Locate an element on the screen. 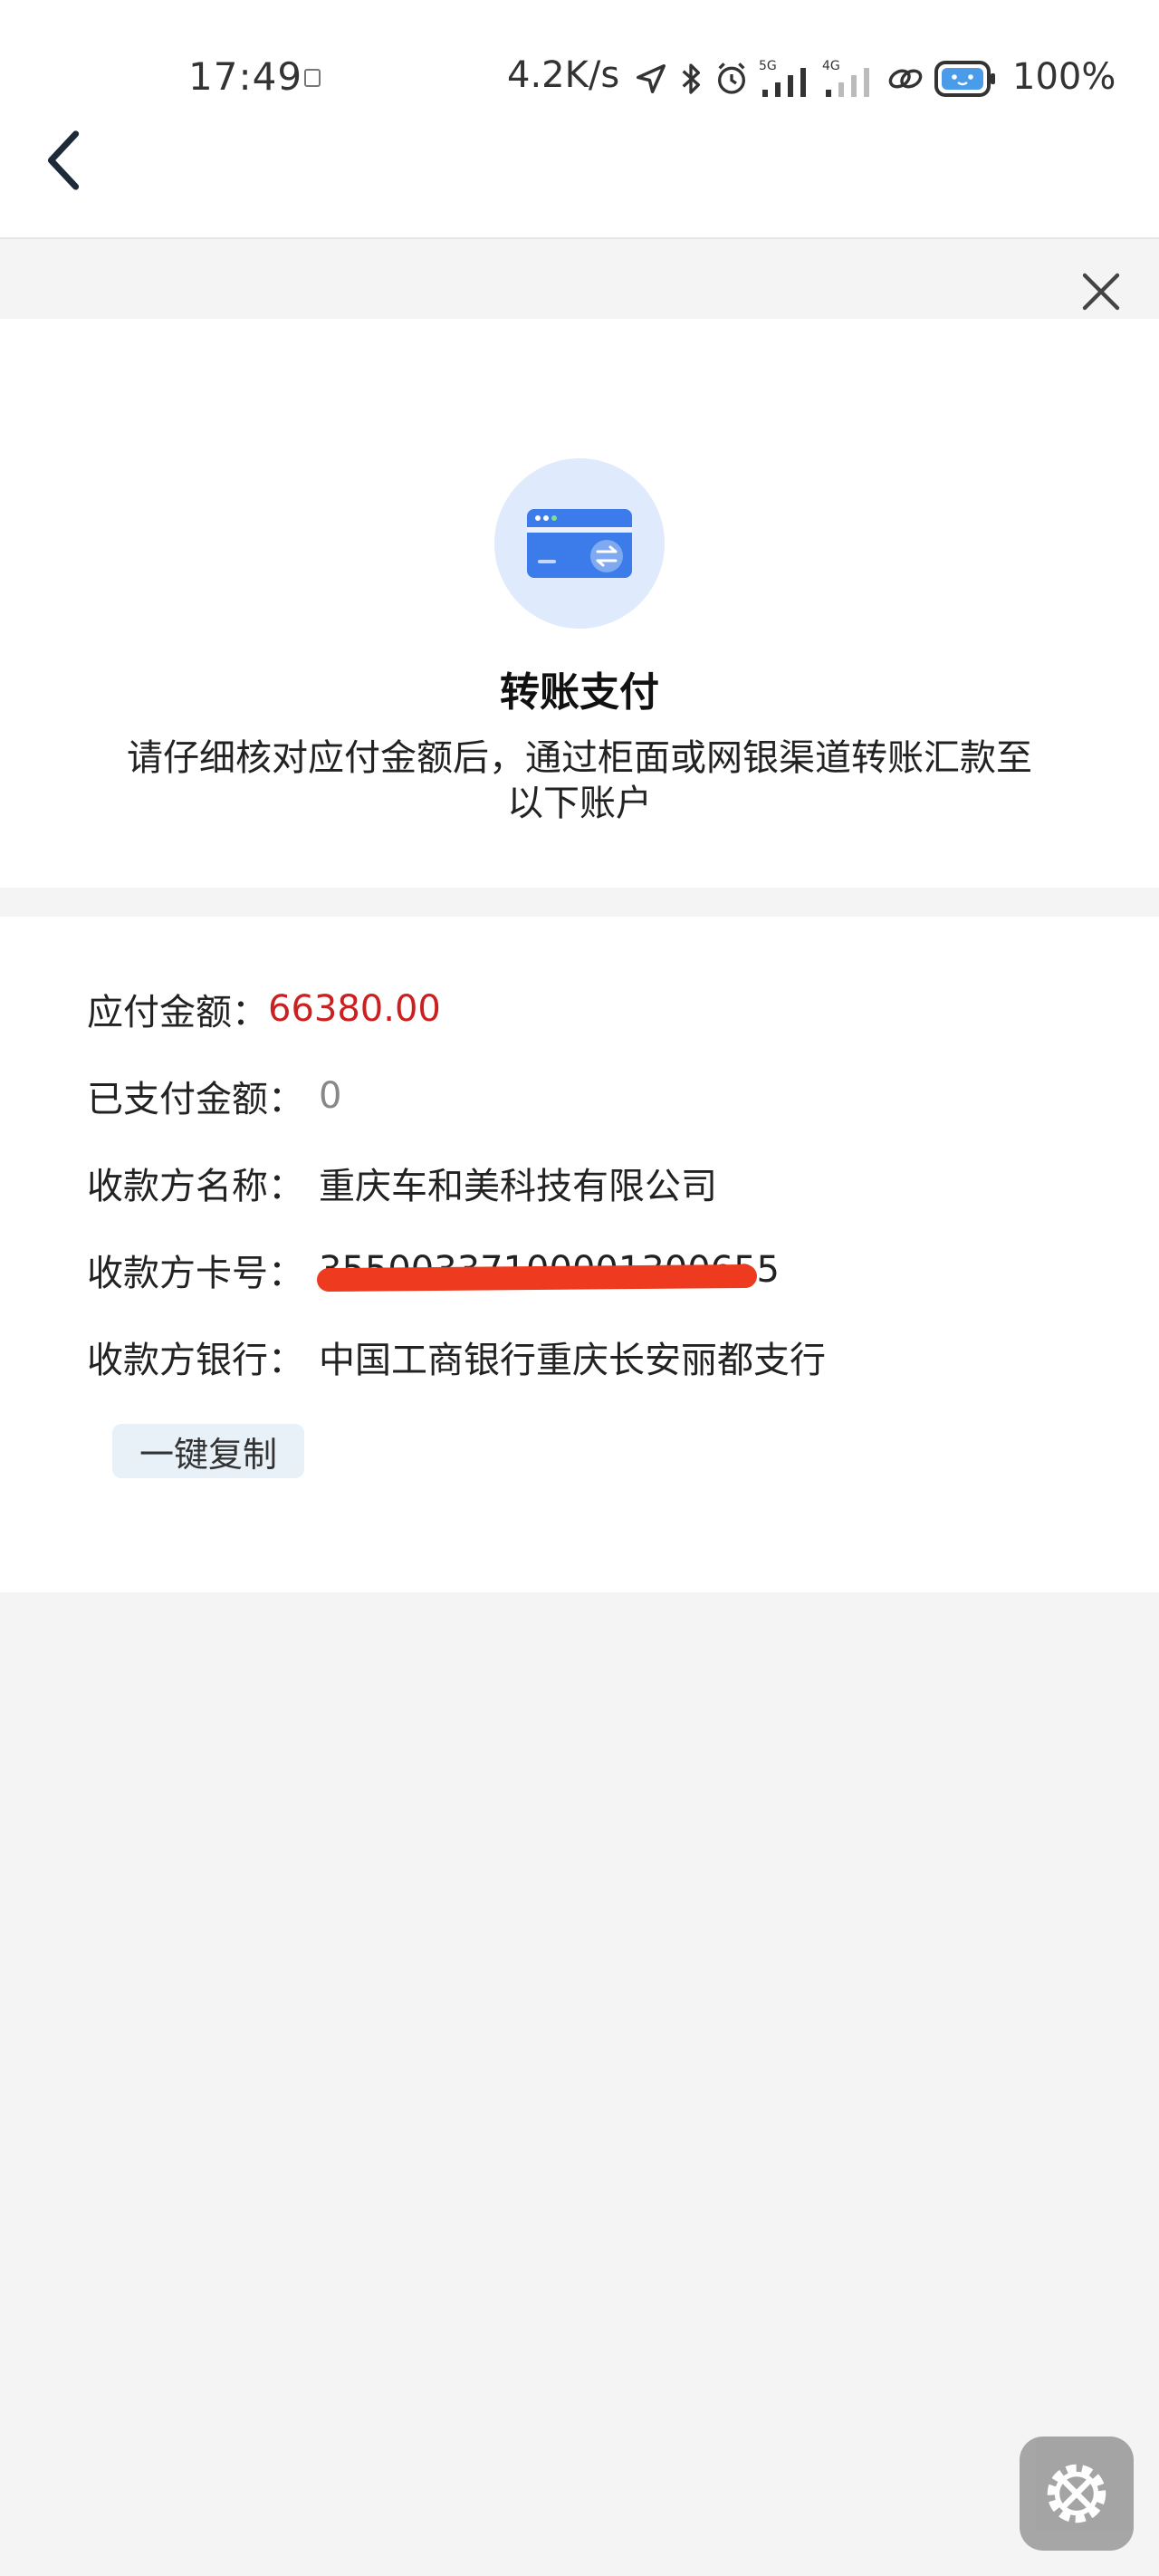  bluetooth-icon is located at coordinates (691, 78).